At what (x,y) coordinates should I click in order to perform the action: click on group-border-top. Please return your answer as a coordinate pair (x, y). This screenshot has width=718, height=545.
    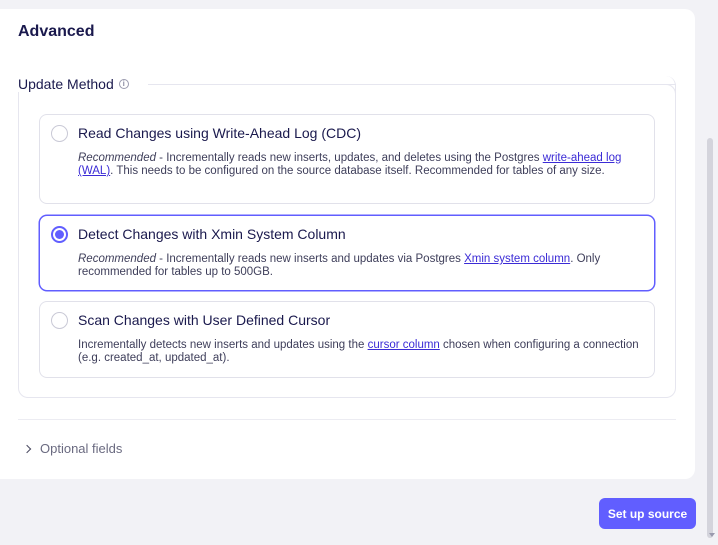
    Looking at the image, I should click on (412, 84).